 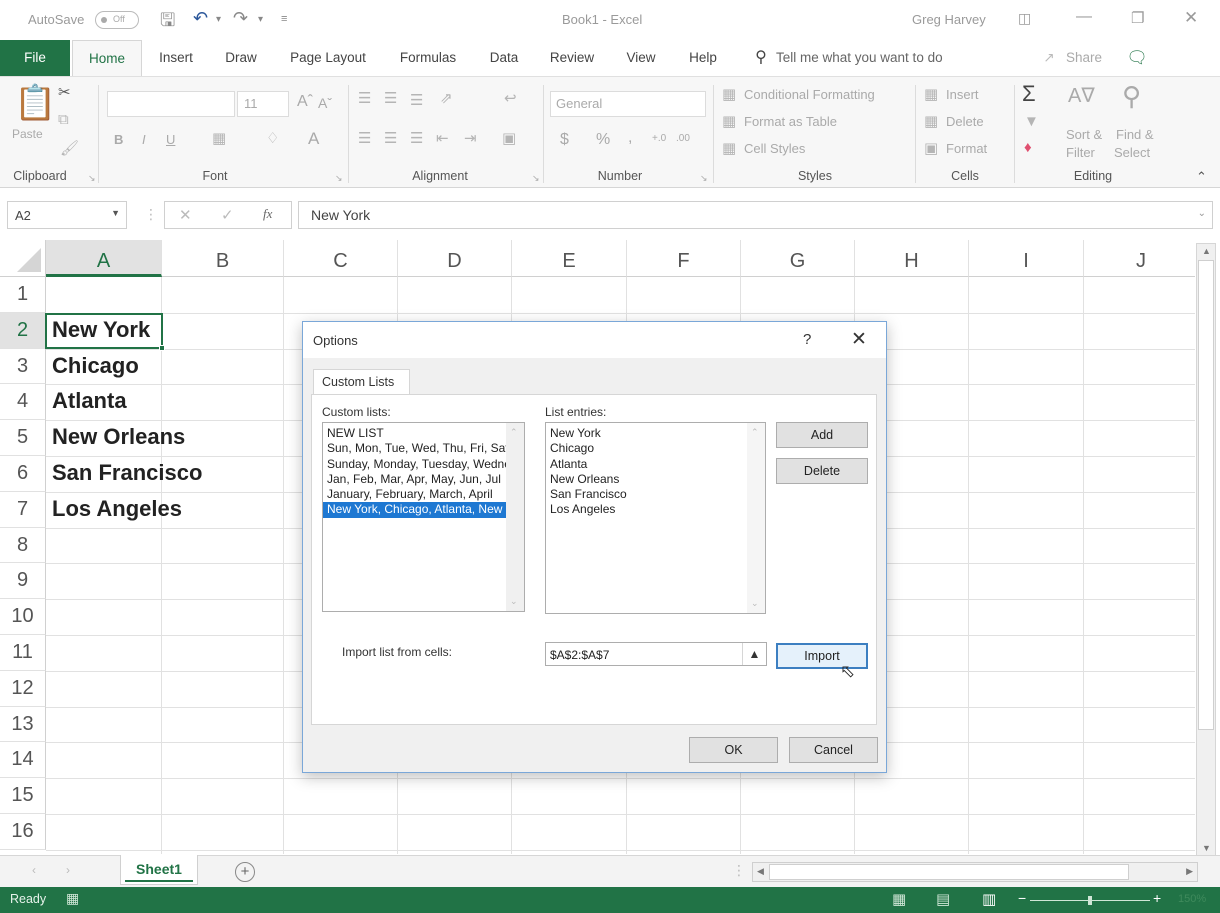 What do you see at coordinates (1189, 871) in the screenshot?
I see `scroll-right-icon: ▶` at bounding box center [1189, 871].